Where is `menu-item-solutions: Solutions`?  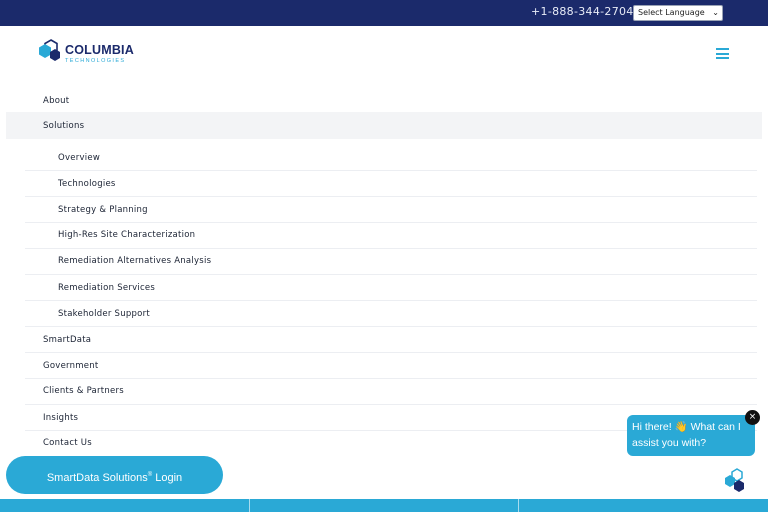 menu-item-solutions: Solutions is located at coordinates (63, 126).